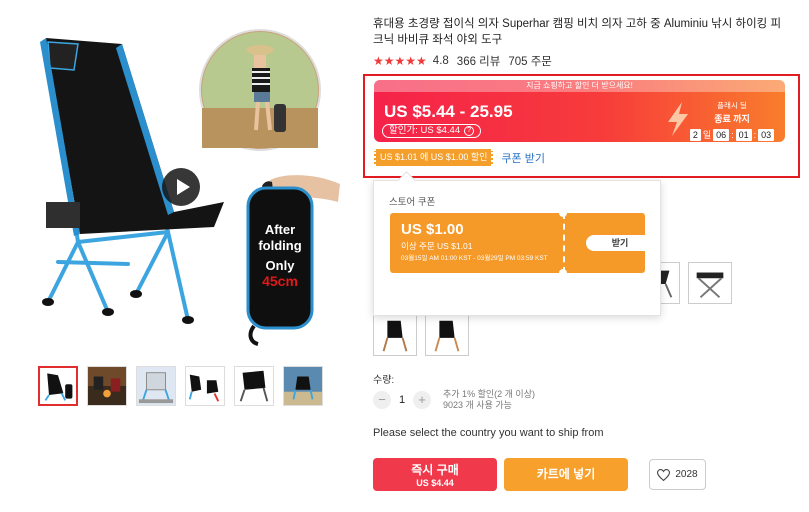  I want to click on buy-now-price: US $4.44, so click(435, 483).